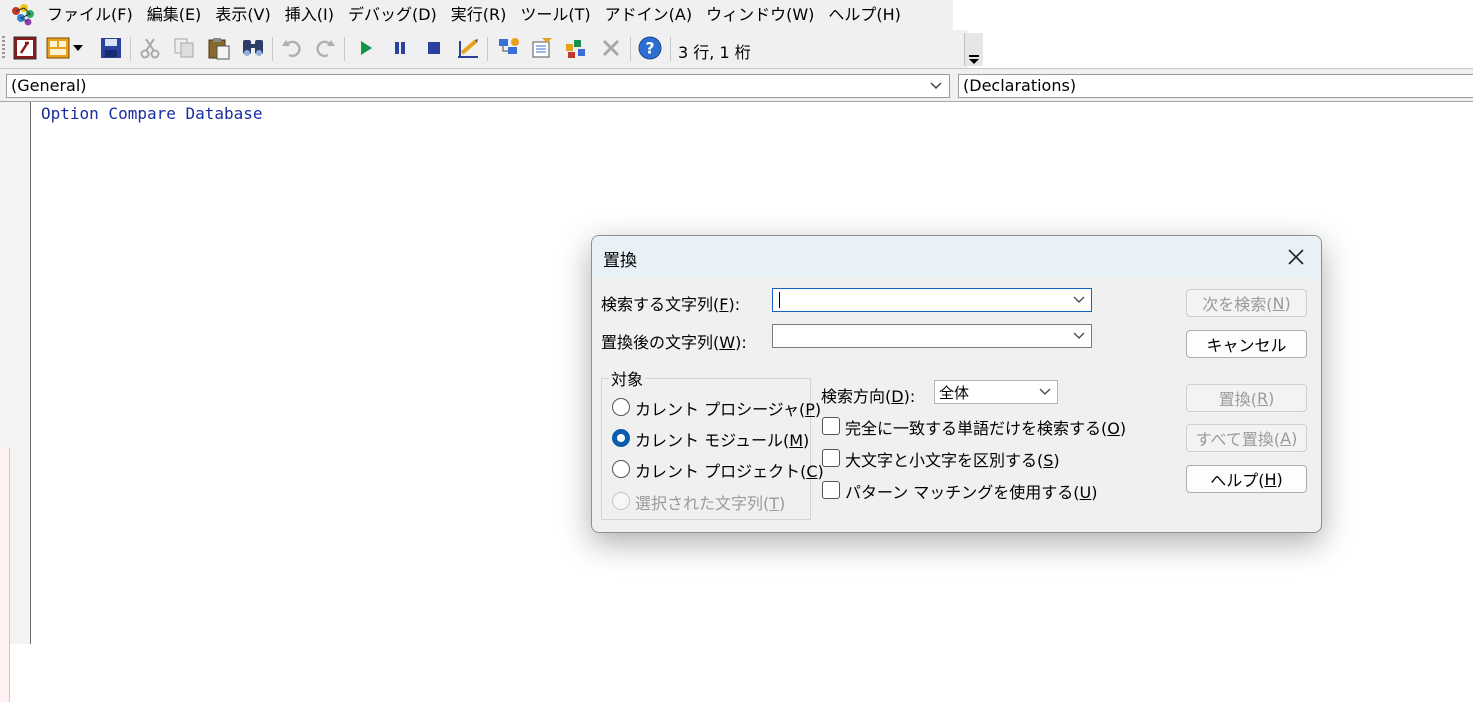  What do you see at coordinates (1294, 438) in the screenshot?
I see `replace-all-suffix: )` at bounding box center [1294, 438].